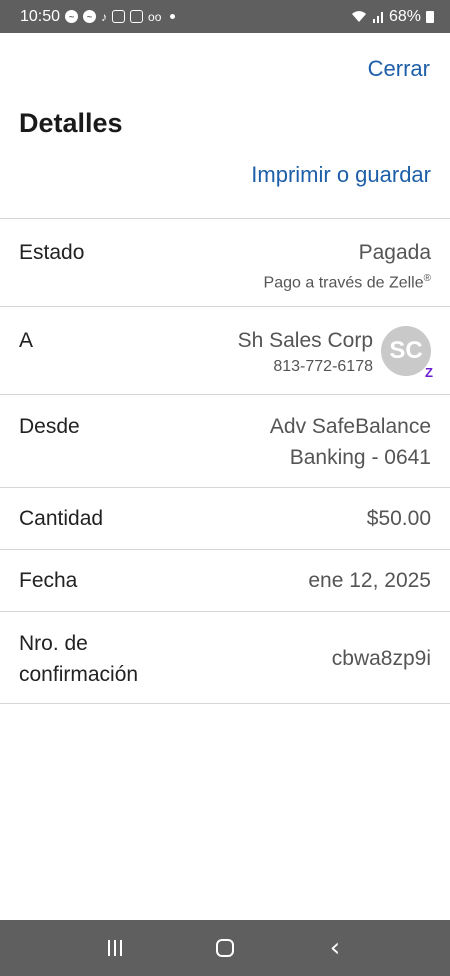  Describe the element at coordinates (155, 16) in the screenshot. I see `voicemail-icon: oo` at that location.